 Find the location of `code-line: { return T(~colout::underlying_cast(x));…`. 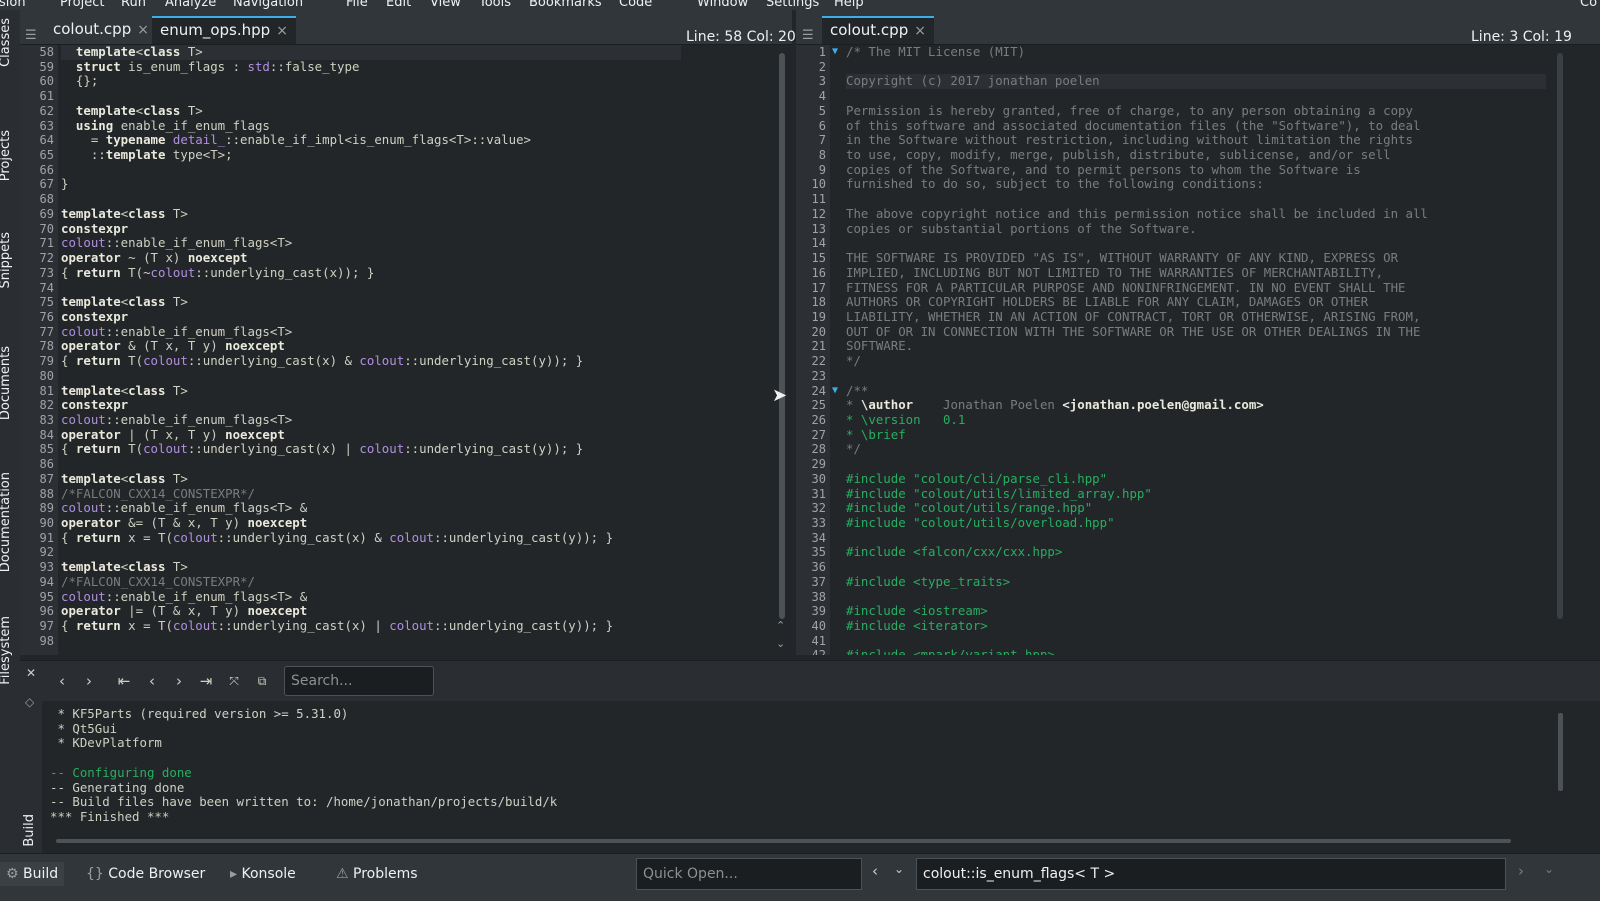

code-line: { return T(~colout::underlying_cast(x));… is located at coordinates (371, 273).